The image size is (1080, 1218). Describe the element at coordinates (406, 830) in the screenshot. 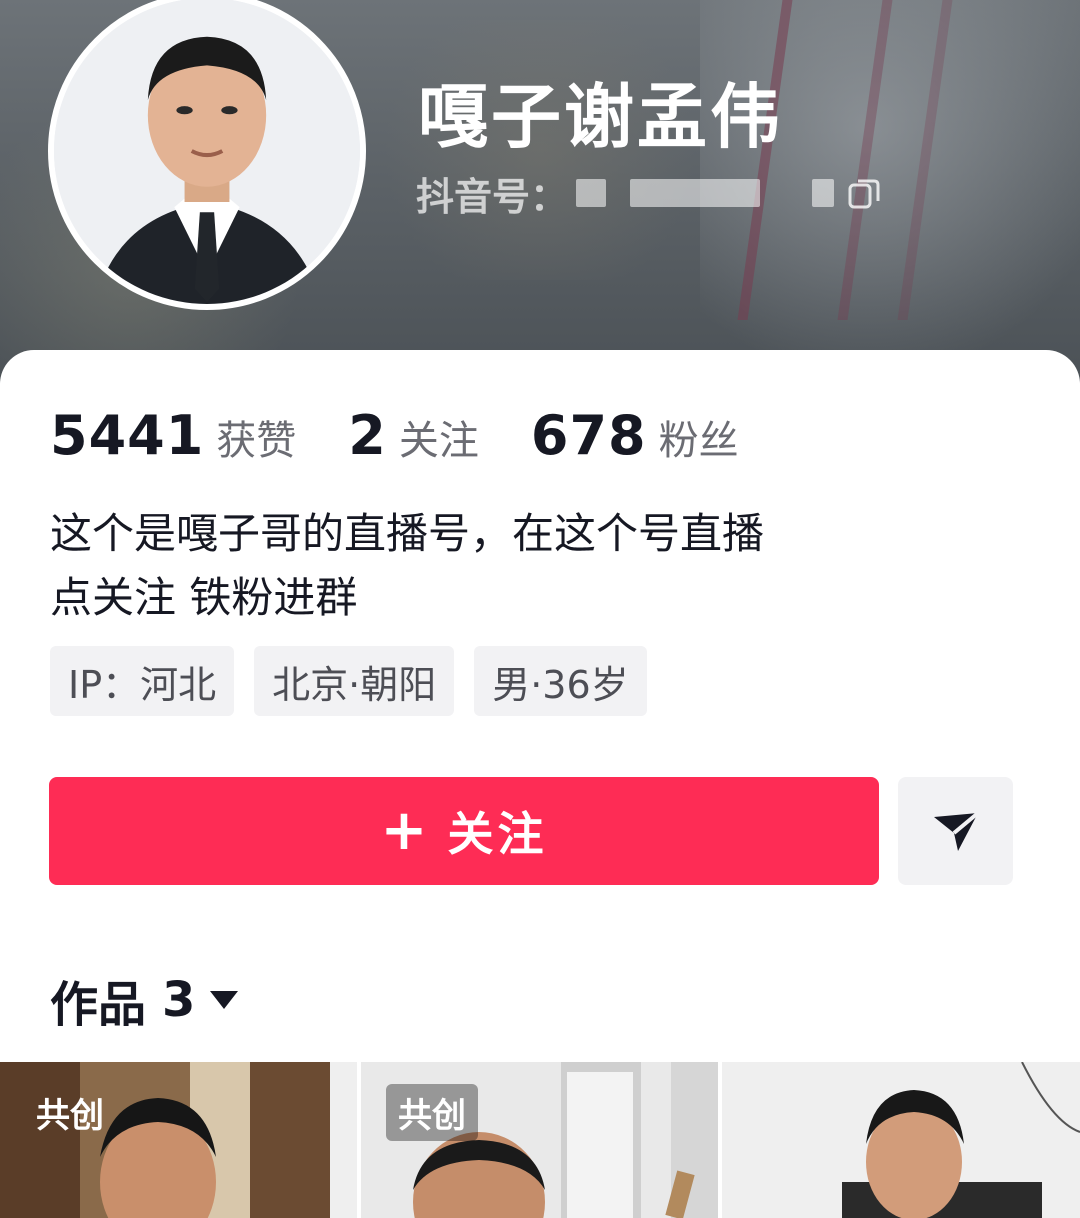

I see `plus-icon: +` at that location.